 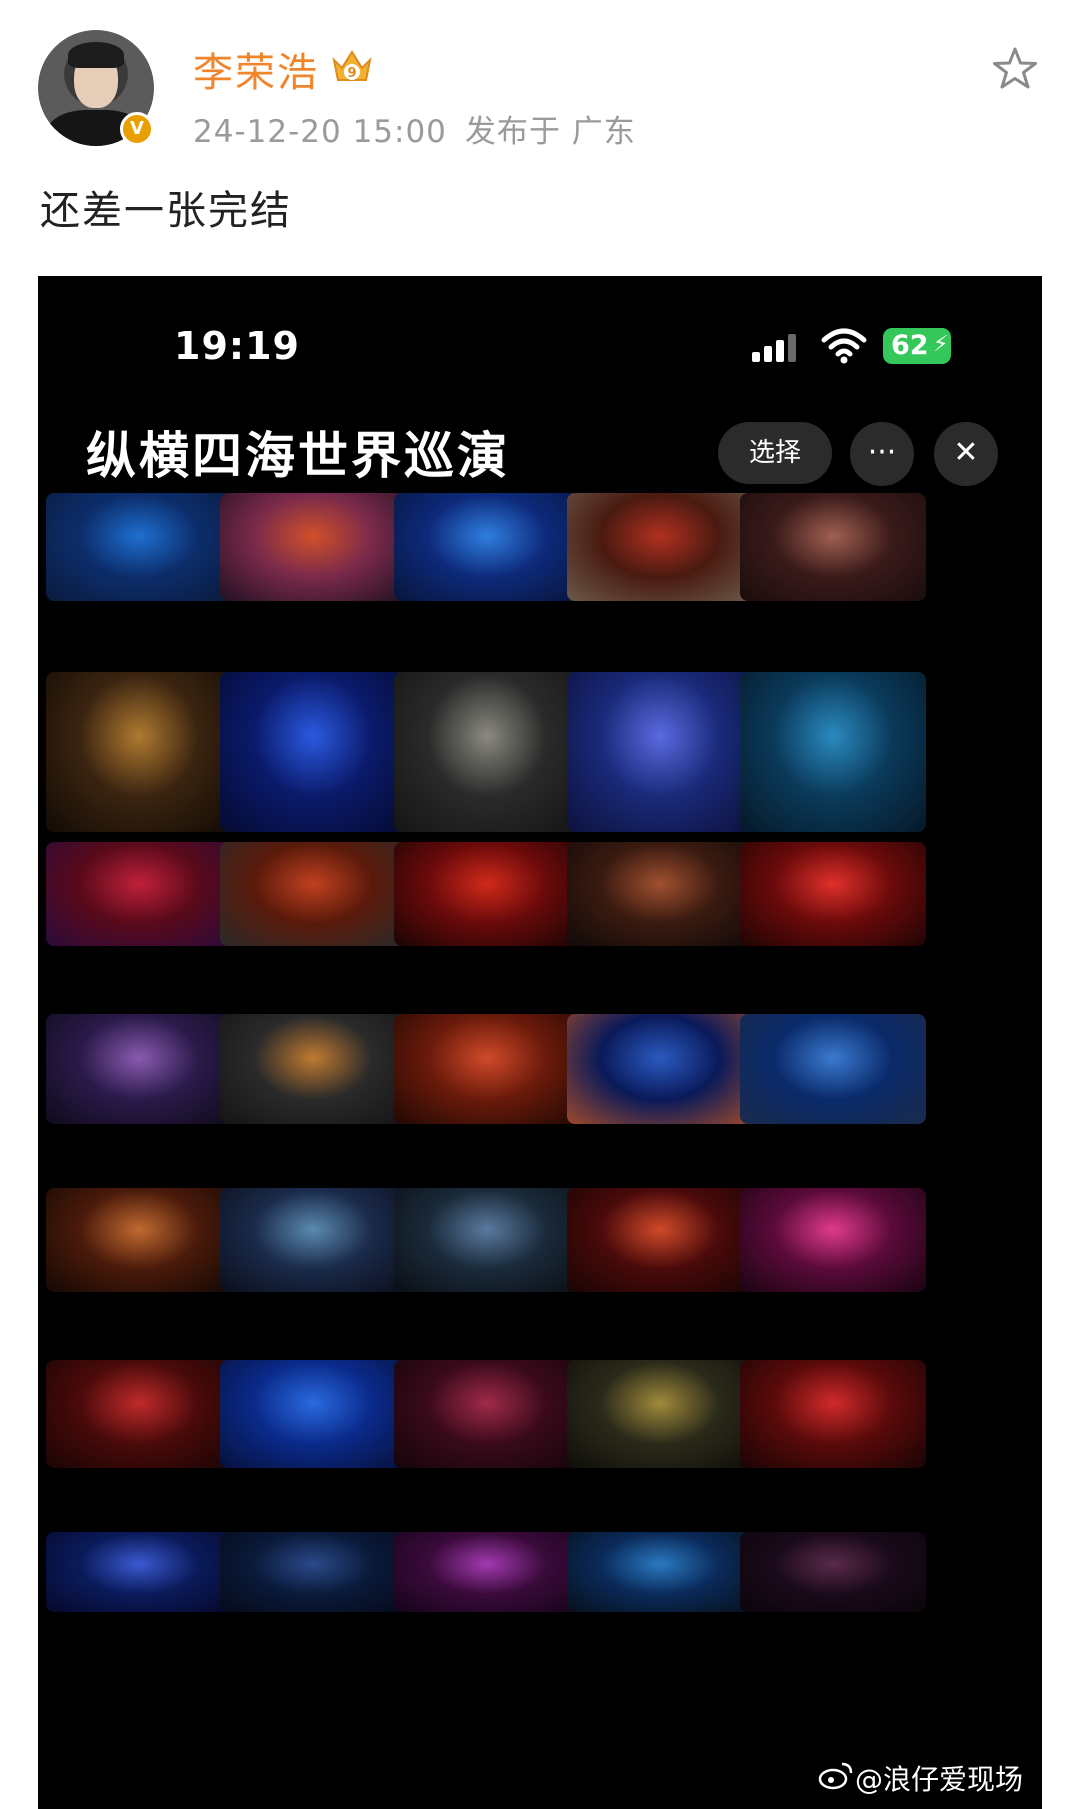 I want to click on watermark: @浪仔爱现场, so click(x=939, y=1779).